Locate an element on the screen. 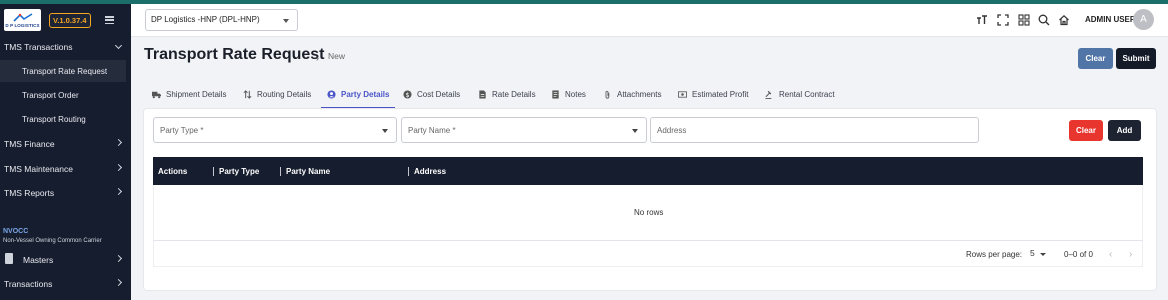 This screenshot has height=300, width=1168. next-page-button: › is located at coordinates (1130, 254).